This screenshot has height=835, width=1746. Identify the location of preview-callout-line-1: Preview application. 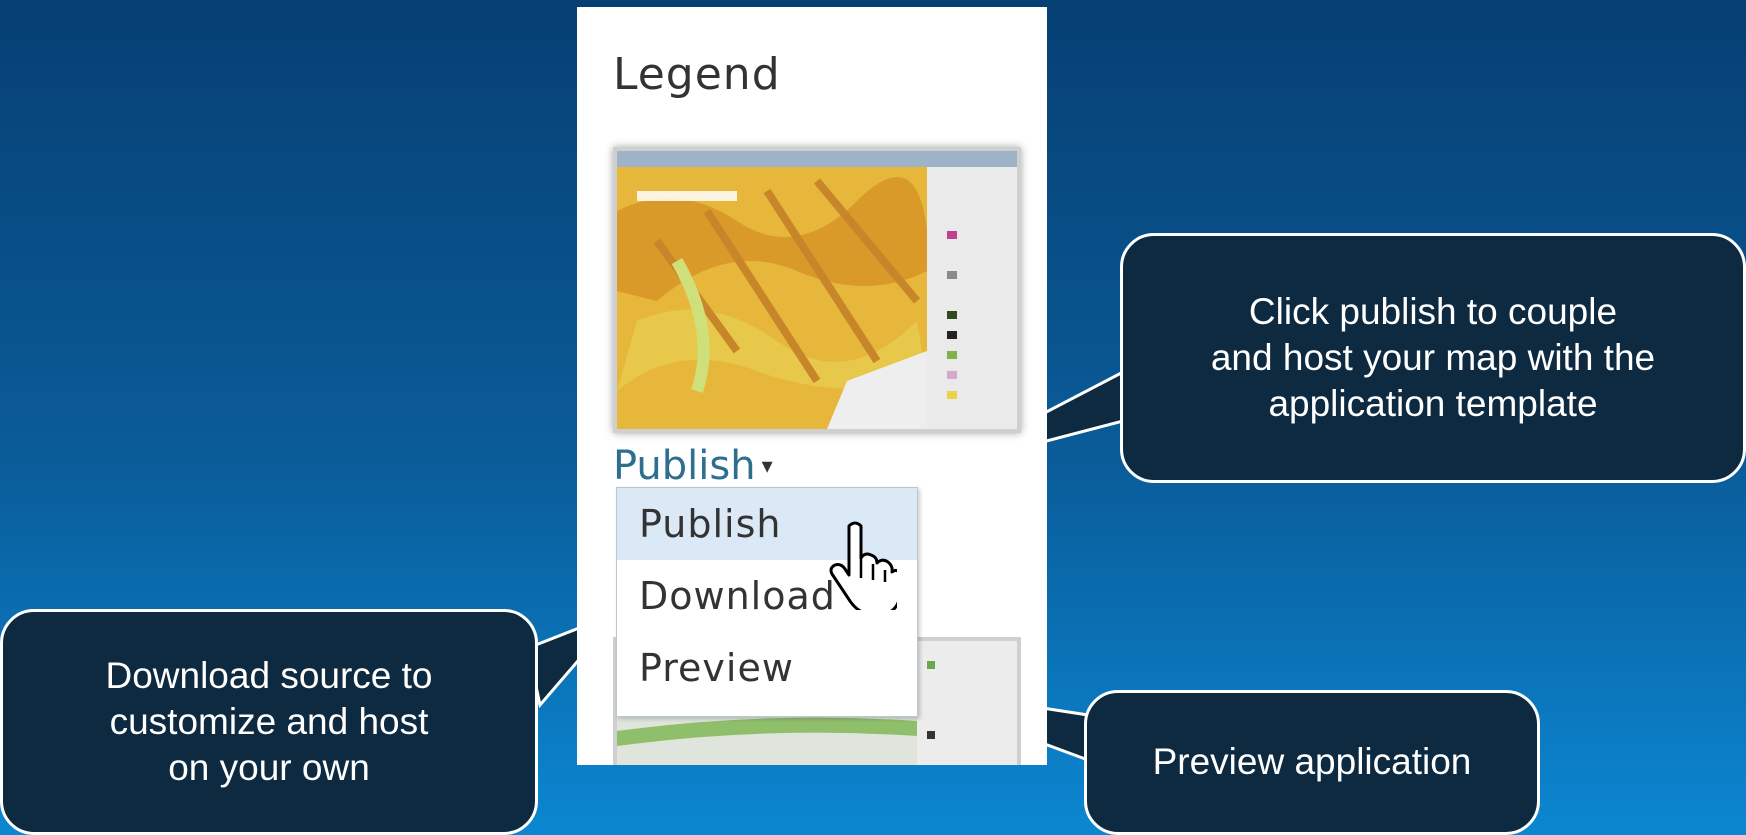
(1312, 762).